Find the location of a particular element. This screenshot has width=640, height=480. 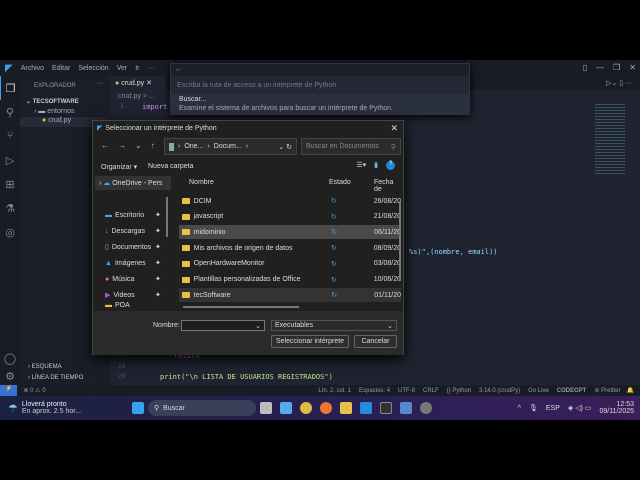

project-folder: ⌄ TECSOFTWARE is located at coordinates (52, 101).